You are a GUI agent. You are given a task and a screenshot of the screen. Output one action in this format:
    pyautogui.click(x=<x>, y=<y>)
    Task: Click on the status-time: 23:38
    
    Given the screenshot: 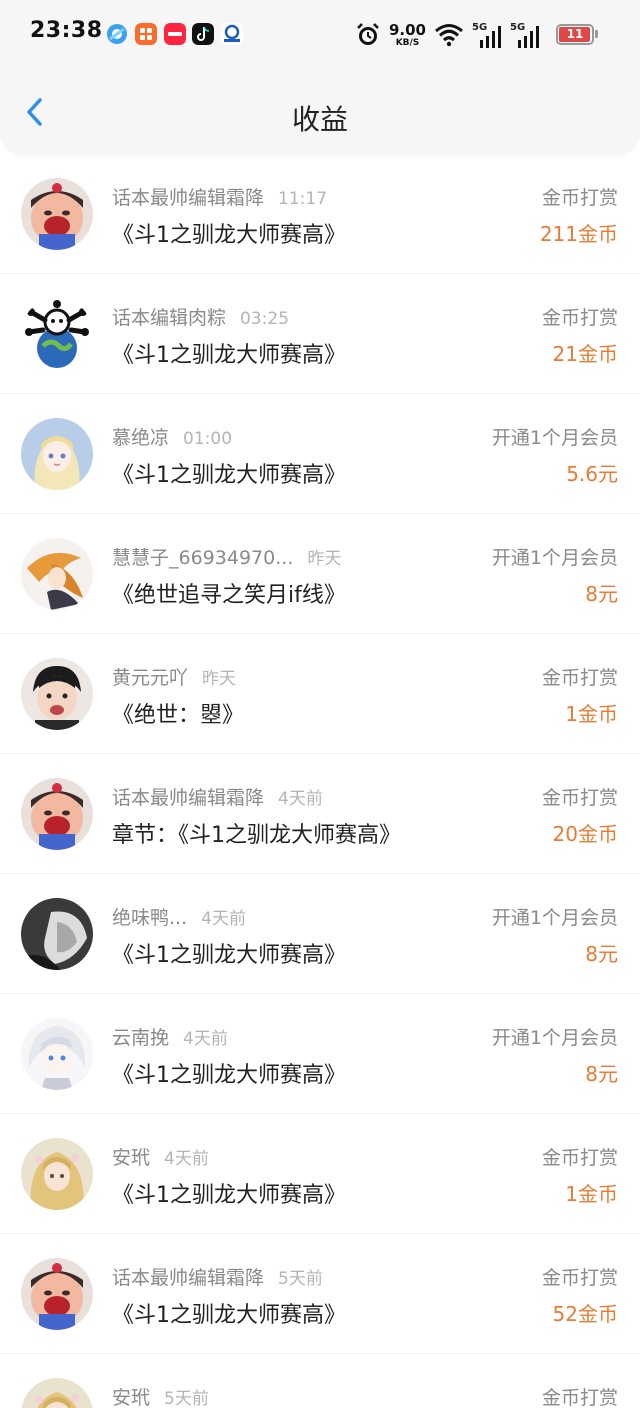 What is the action you would take?
    pyautogui.click(x=66, y=30)
    